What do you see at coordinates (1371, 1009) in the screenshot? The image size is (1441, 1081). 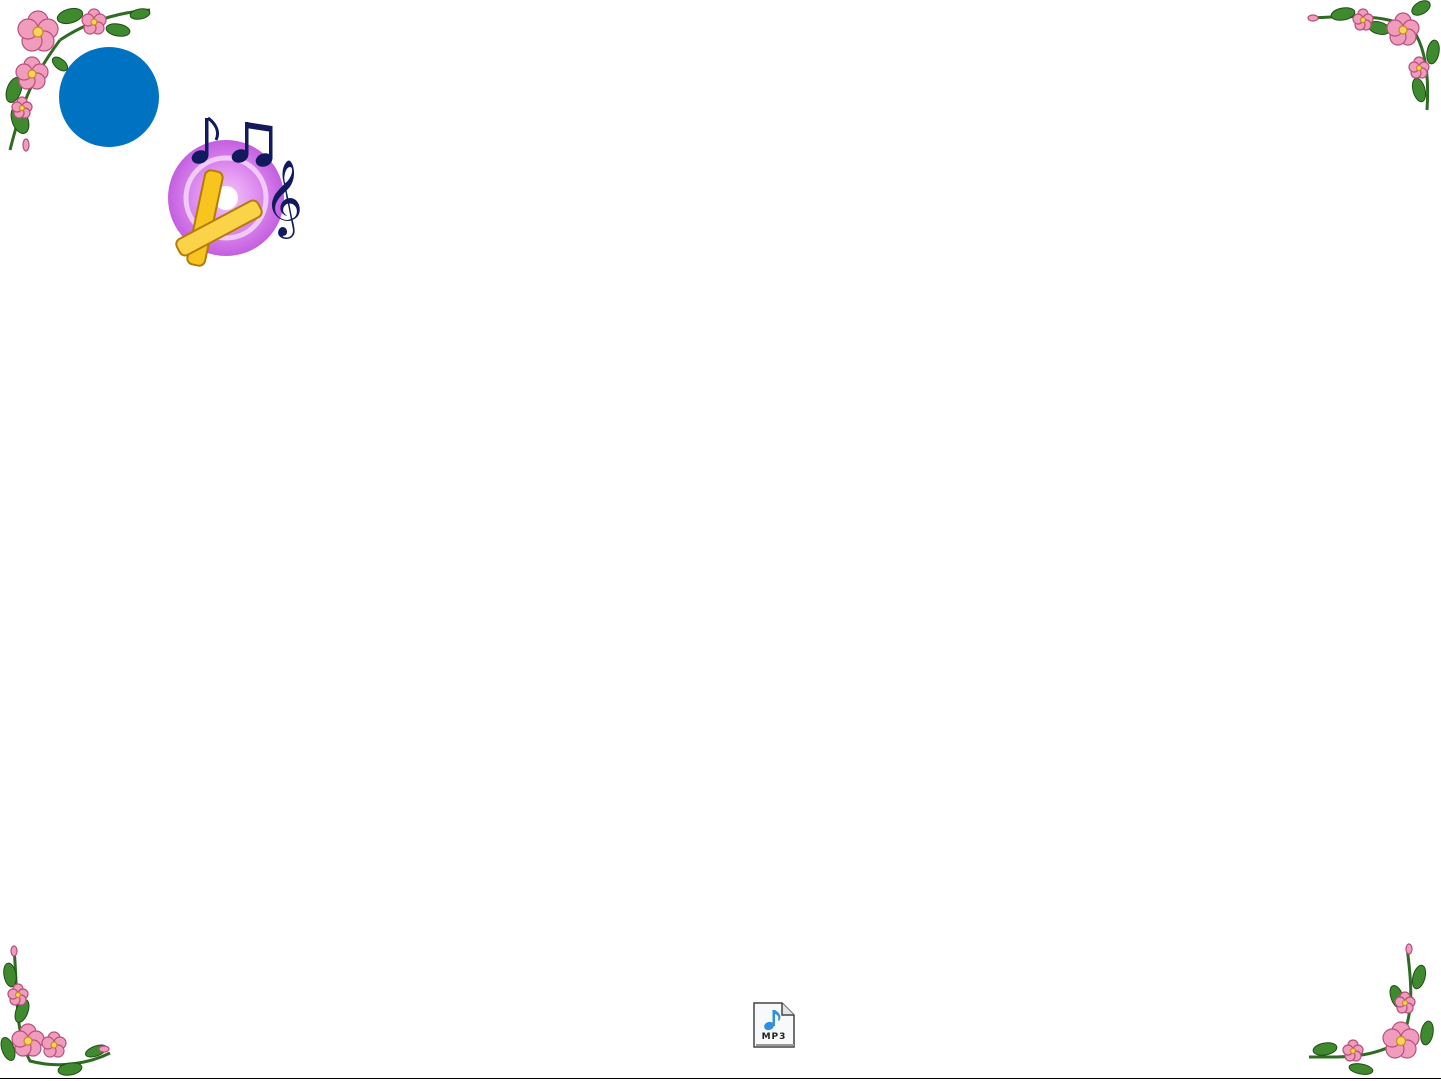 I see `flower-corner-bottom-right-icon` at bounding box center [1371, 1009].